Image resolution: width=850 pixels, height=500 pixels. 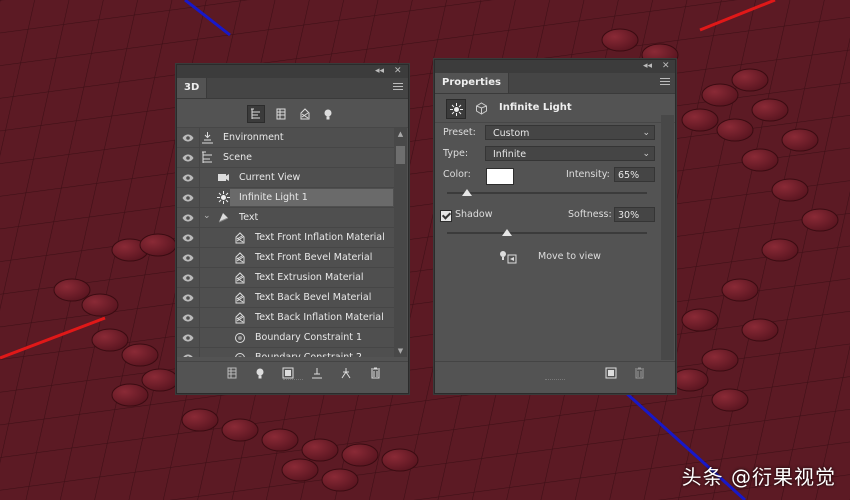 What do you see at coordinates (758, 477) in the screenshot?
I see `watermark-text: 头条 @衍果视觉` at bounding box center [758, 477].